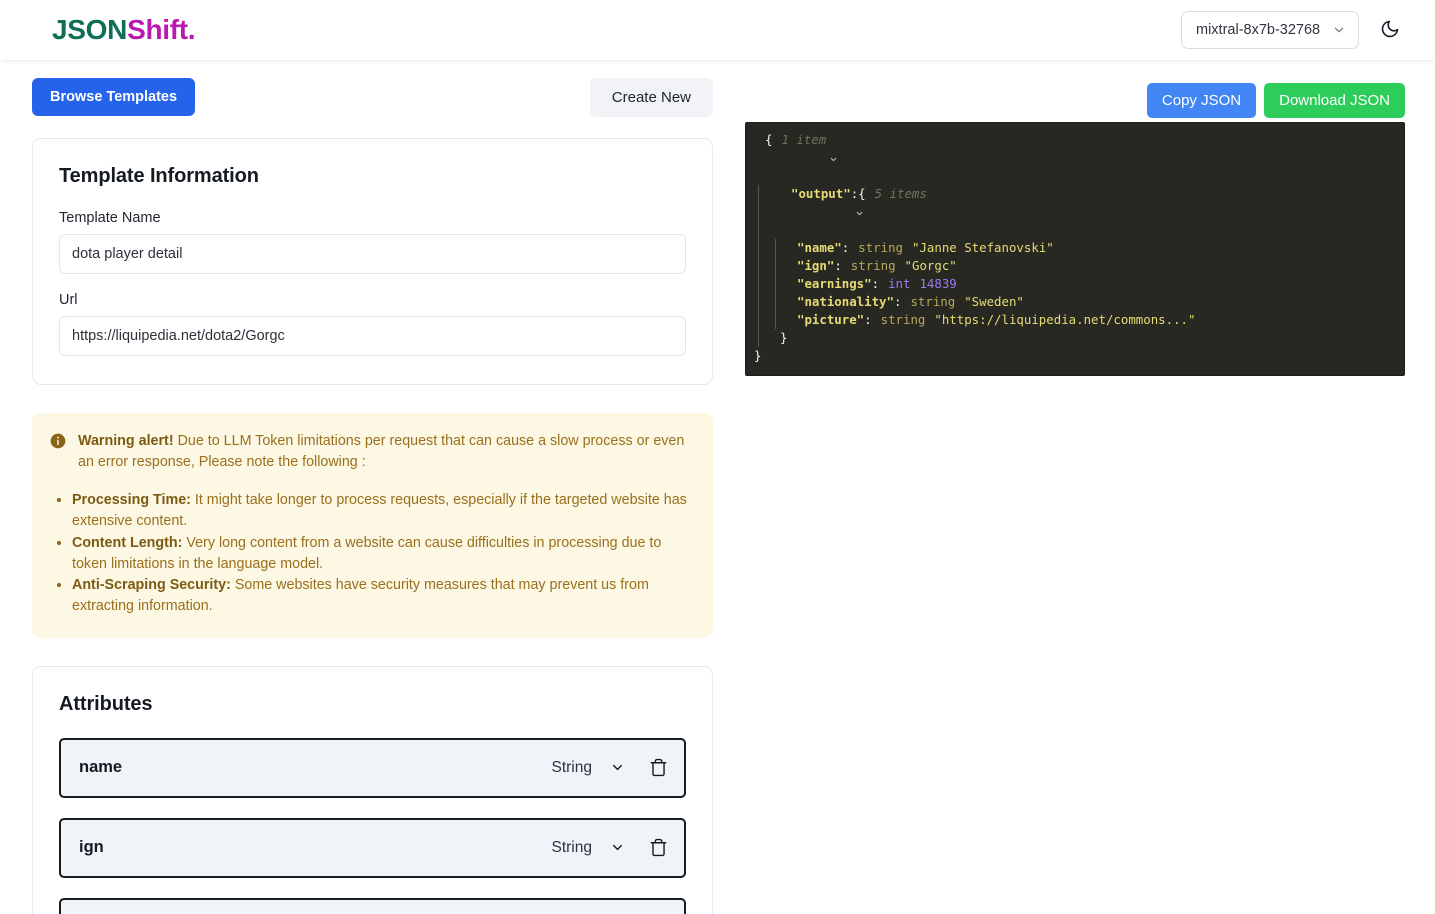 This screenshot has height=914, width=1435. I want to click on template-name-field-block: Template Name, so click(372, 242).